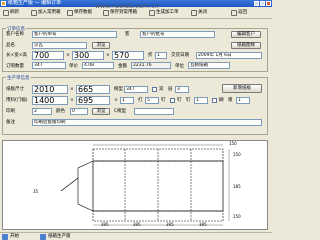 Image resolution: width=320 pixels, height=240 pixels. I want to click on dim-top: 150, so click(233, 143).